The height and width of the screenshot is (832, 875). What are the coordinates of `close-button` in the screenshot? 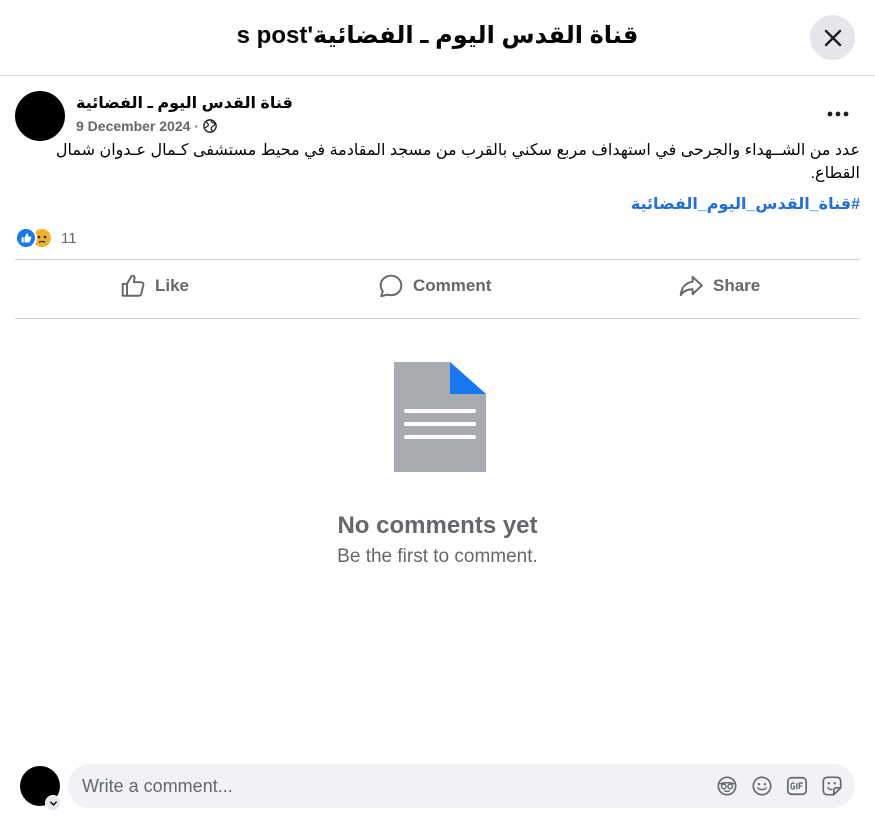 It's located at (832, 37).